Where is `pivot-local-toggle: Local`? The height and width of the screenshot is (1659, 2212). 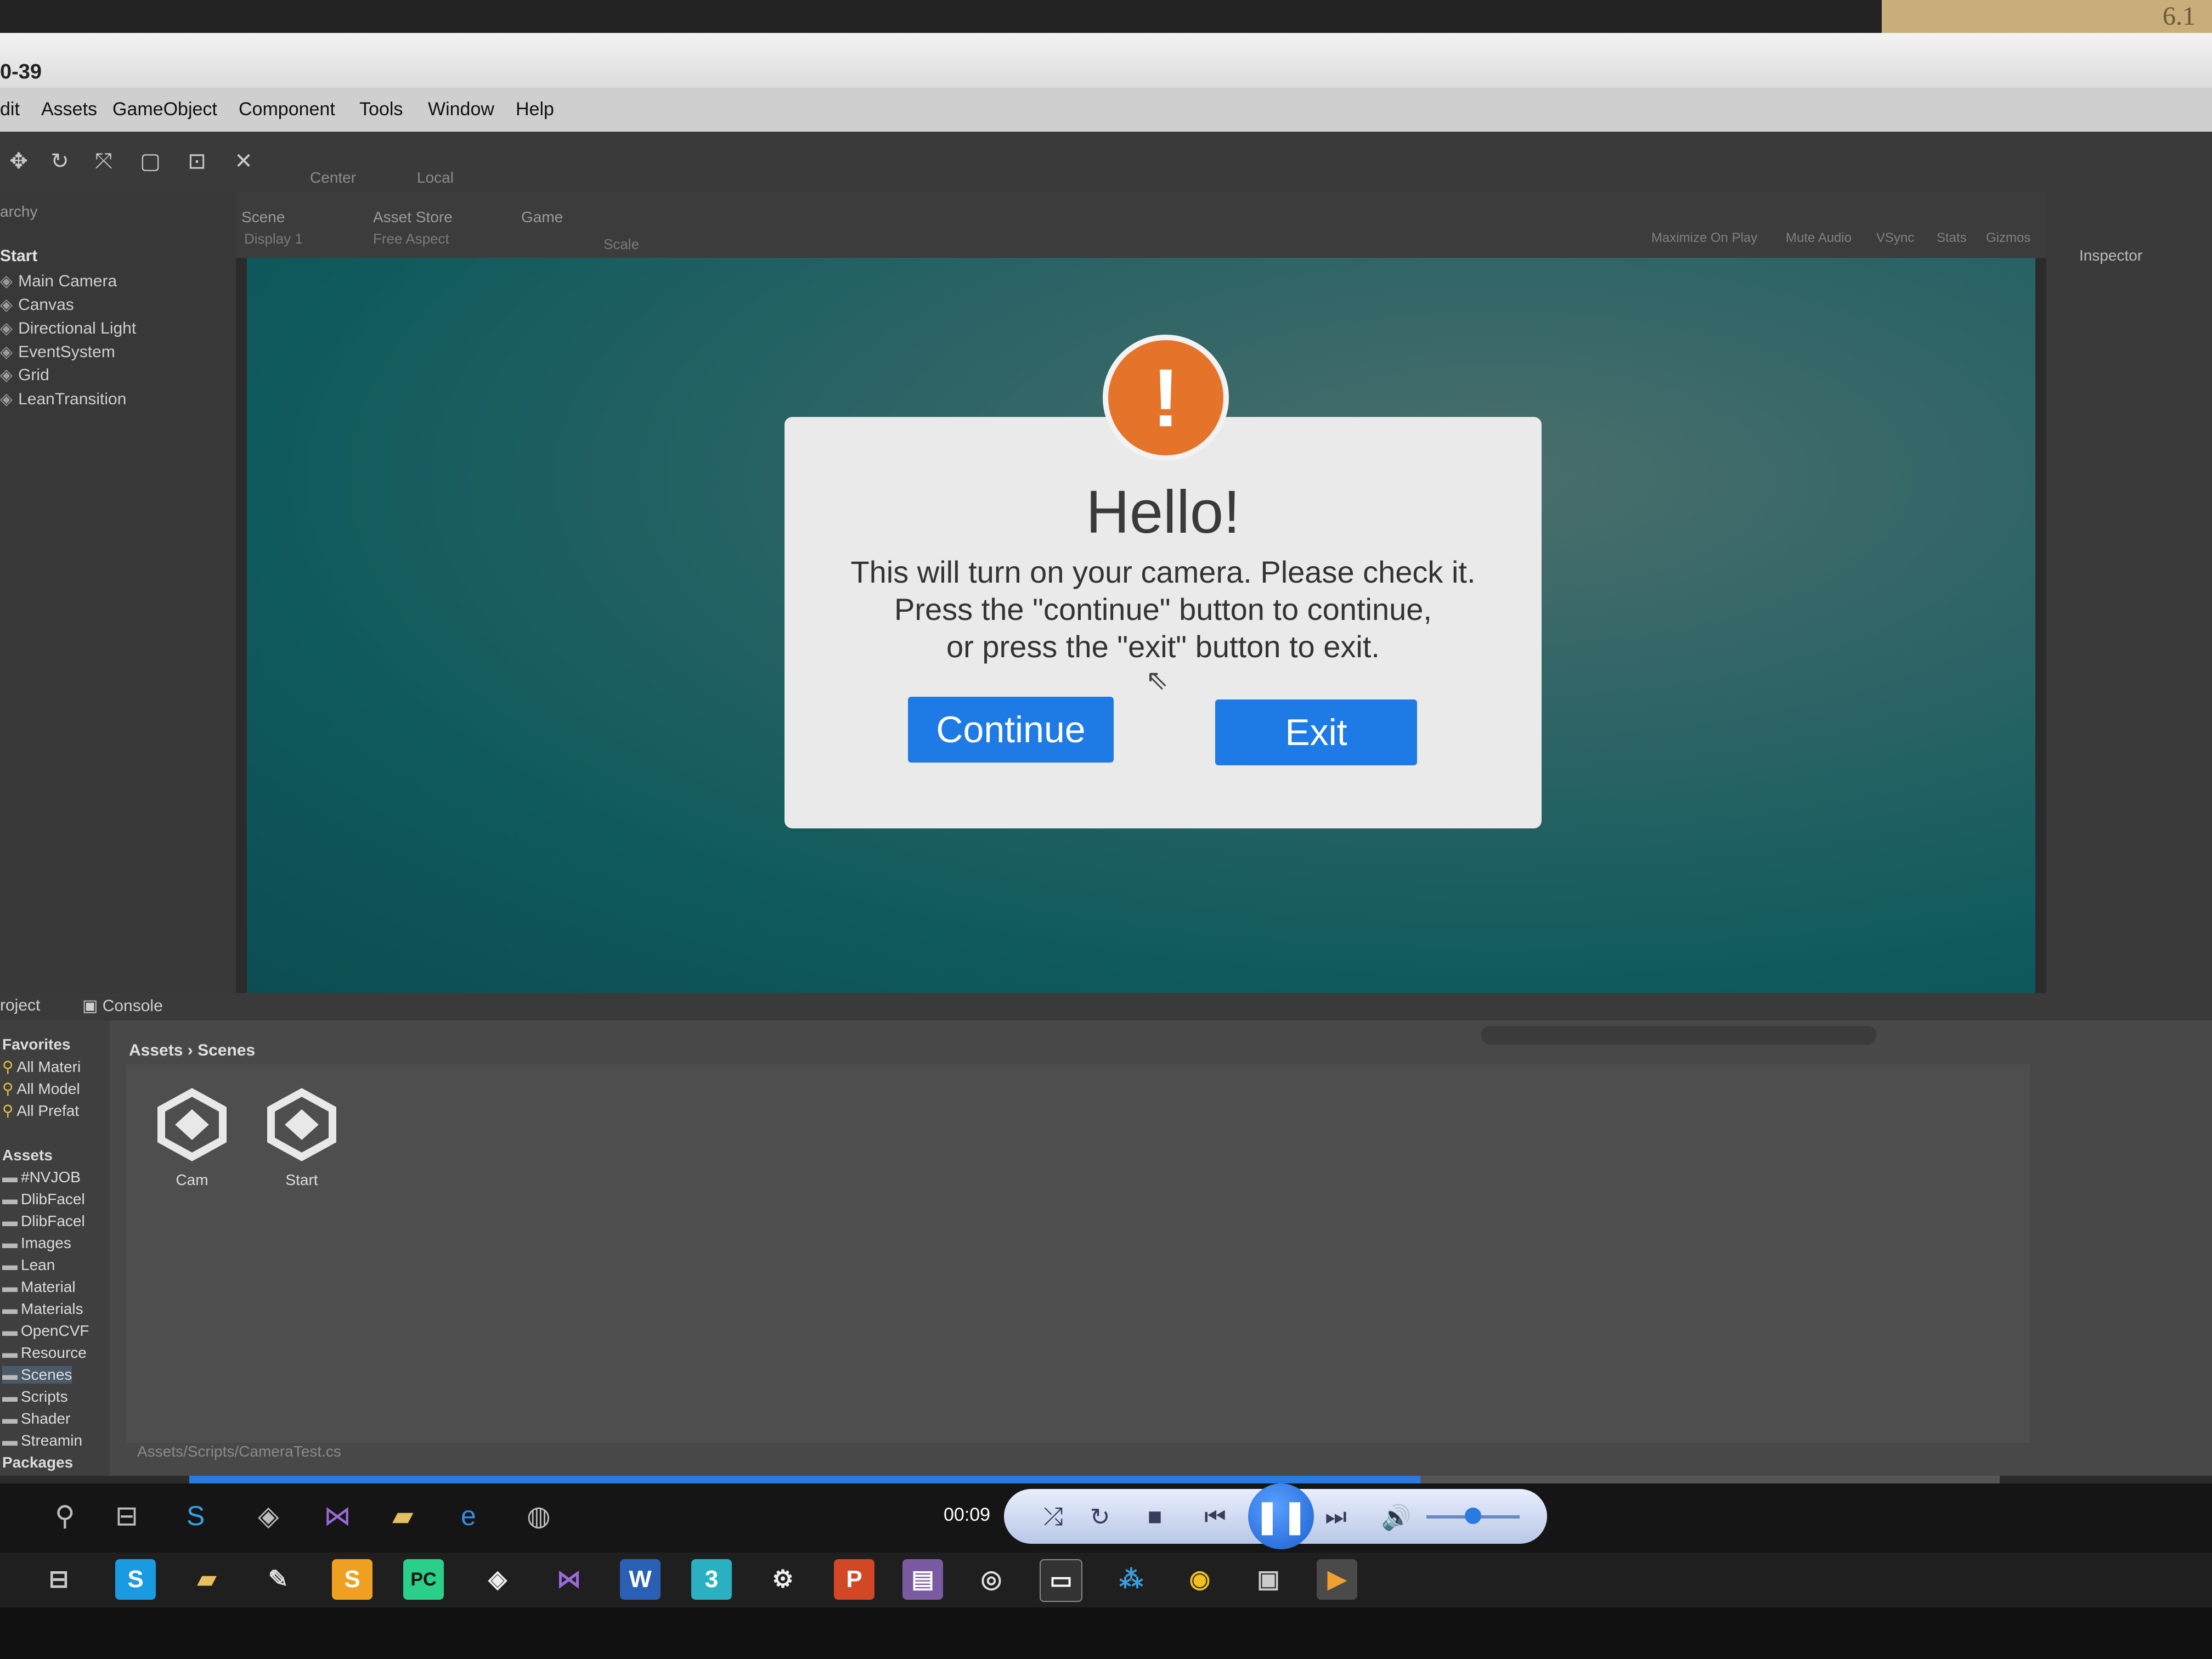 pivot-local-toggle: Local is located at coordinates (436, 178).